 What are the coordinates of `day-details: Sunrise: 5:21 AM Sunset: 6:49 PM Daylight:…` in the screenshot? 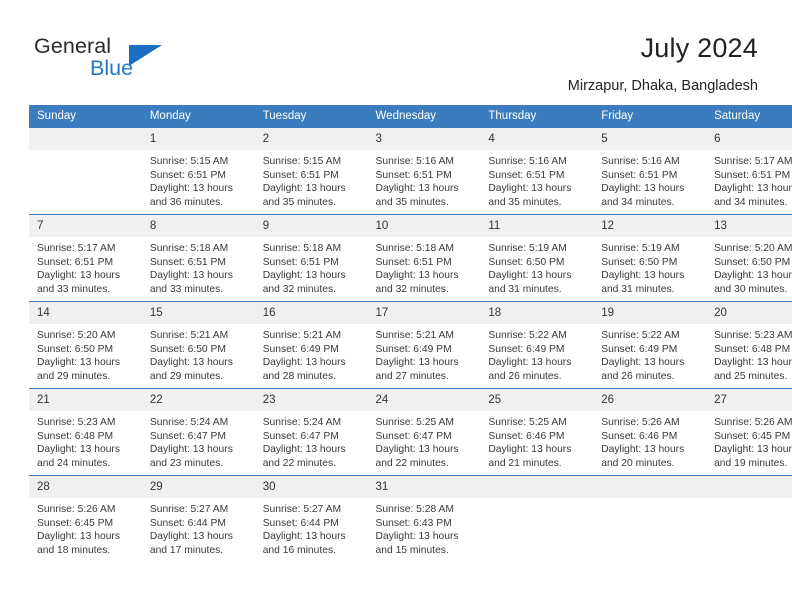 It's located at (311, 353).